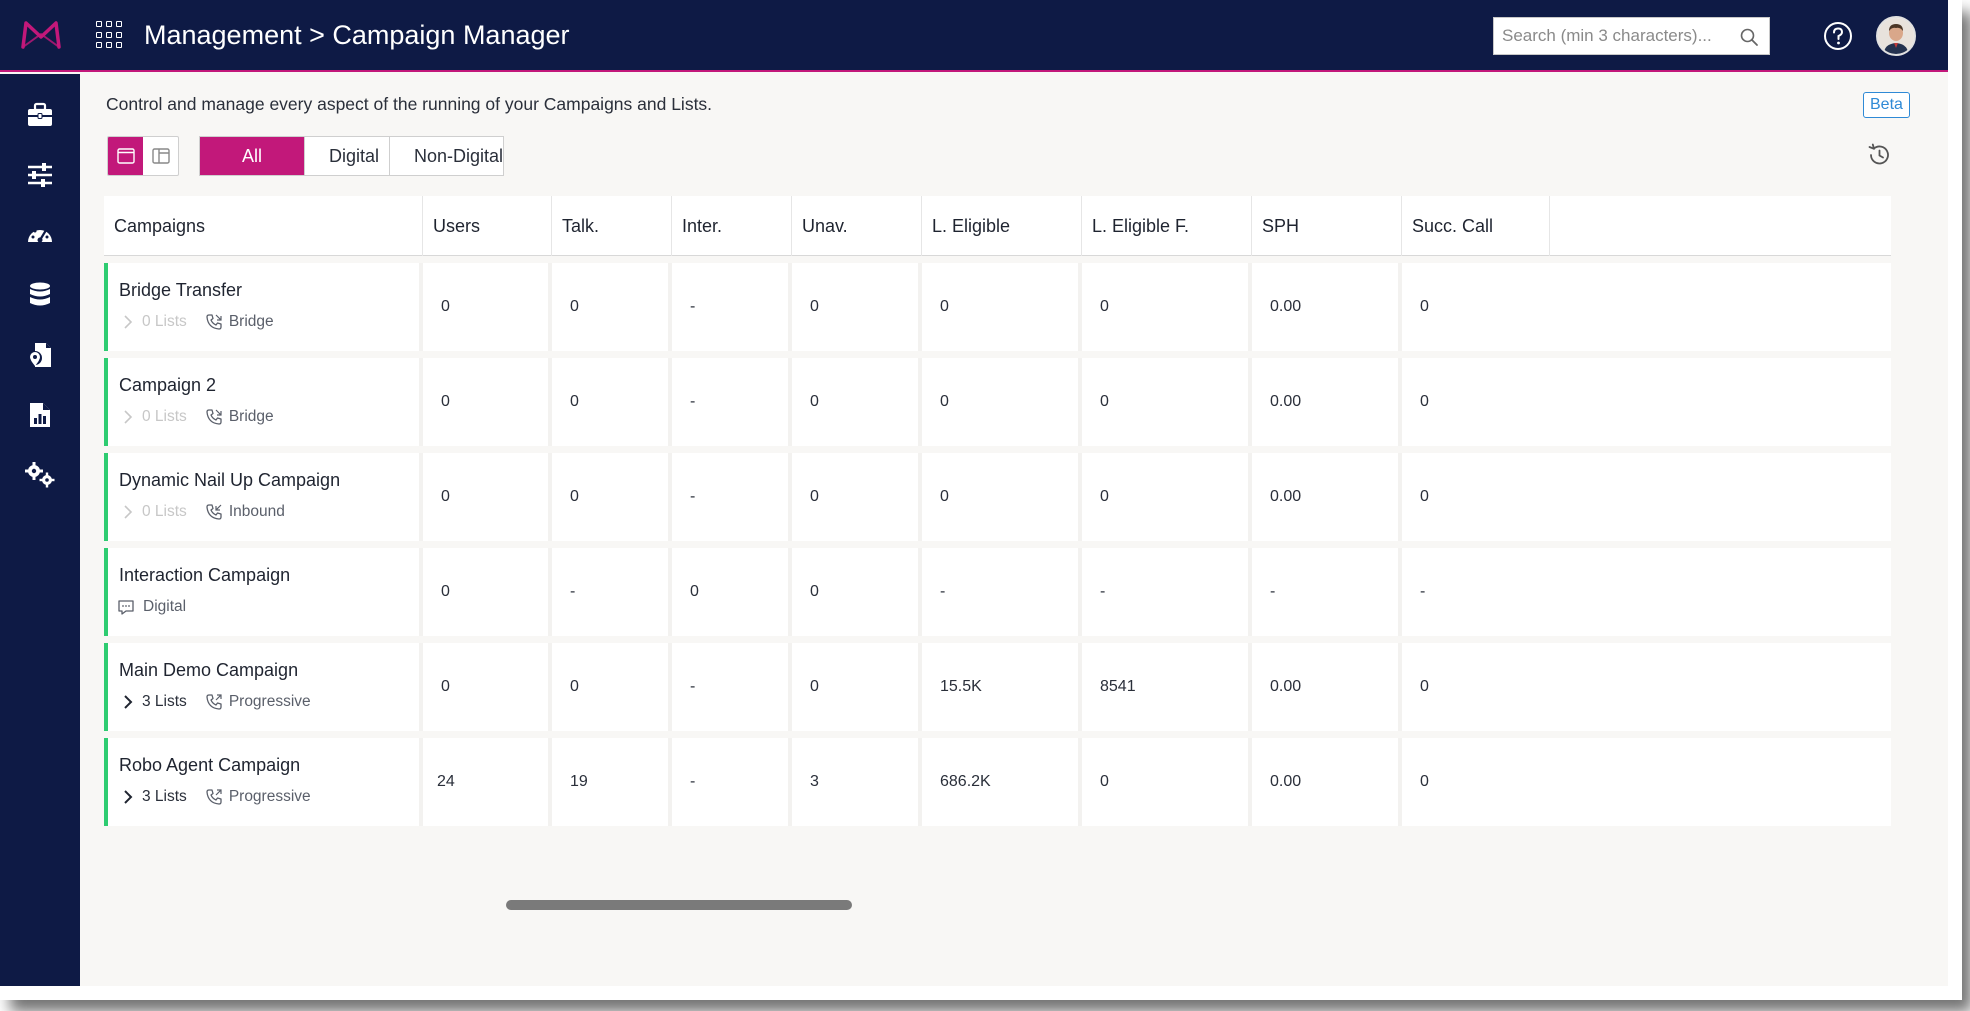 This screenshot has height=1011, width=1970. Describe the element at coordinates (197, 322) in the screenshot. I see `campaign-meta: 0 Lists Bridge` at that location.